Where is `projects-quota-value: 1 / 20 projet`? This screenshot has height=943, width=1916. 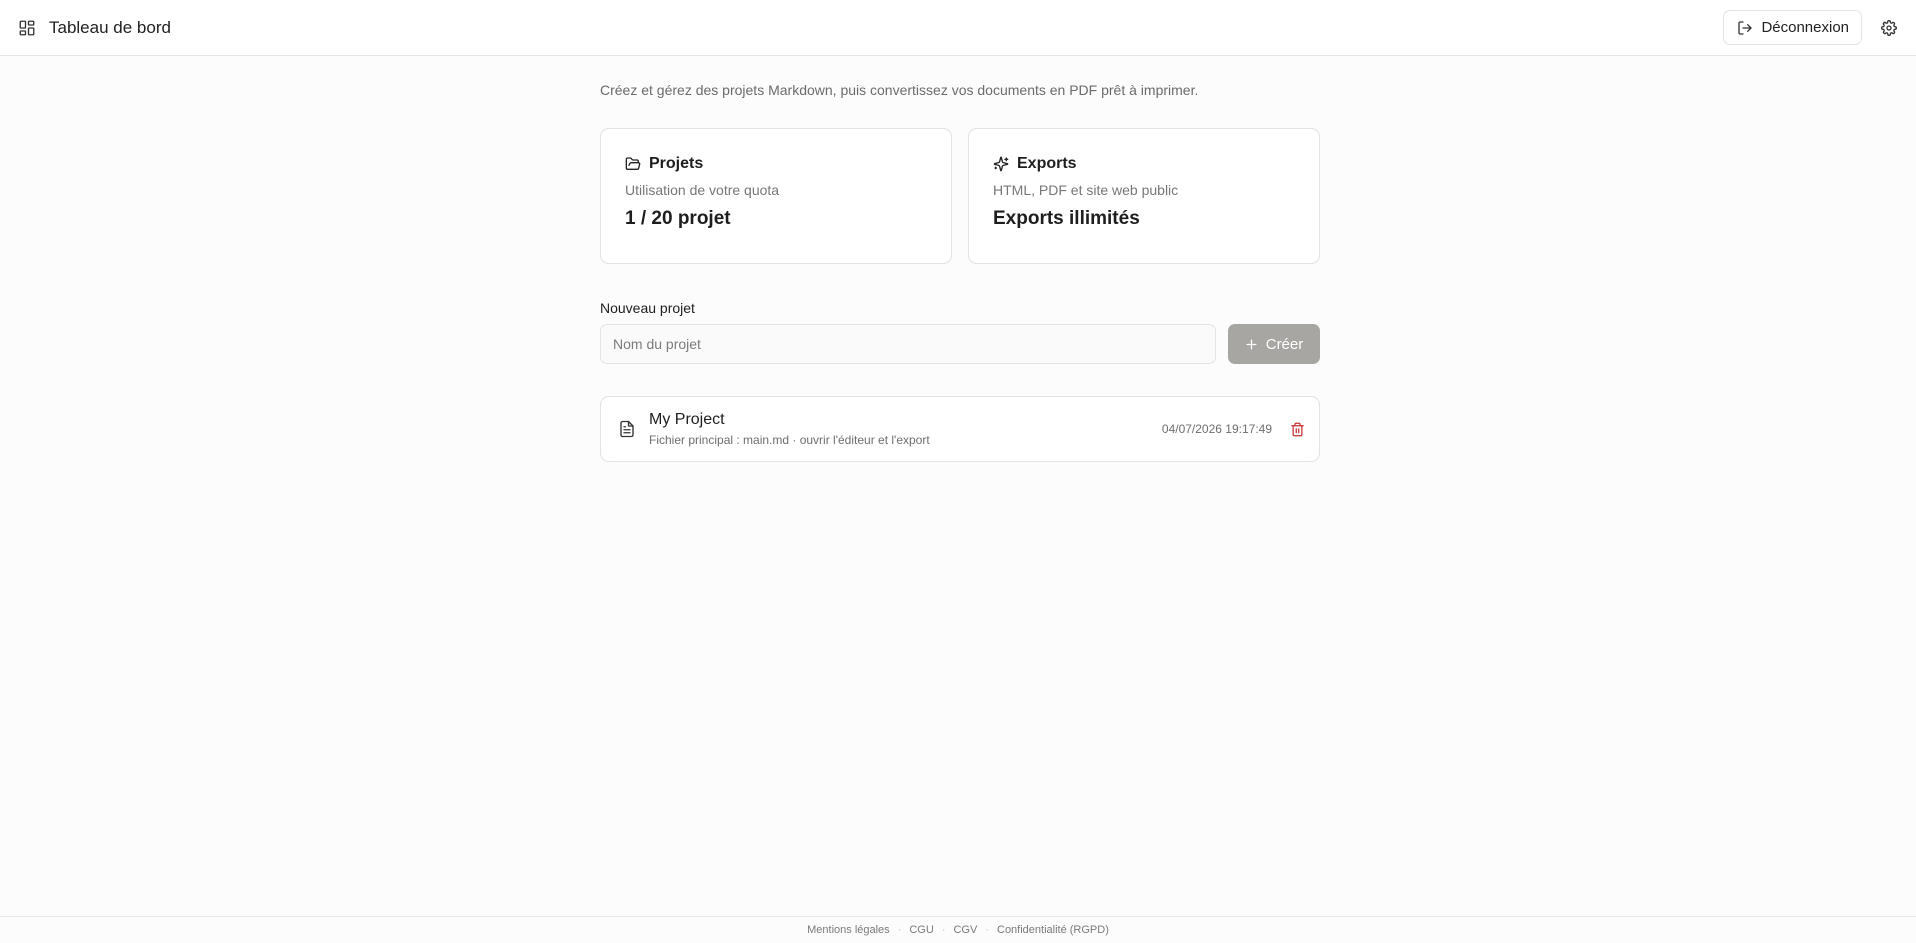 projects-quota-value: 1 / 20 projet is located at coordinates (678, 218).